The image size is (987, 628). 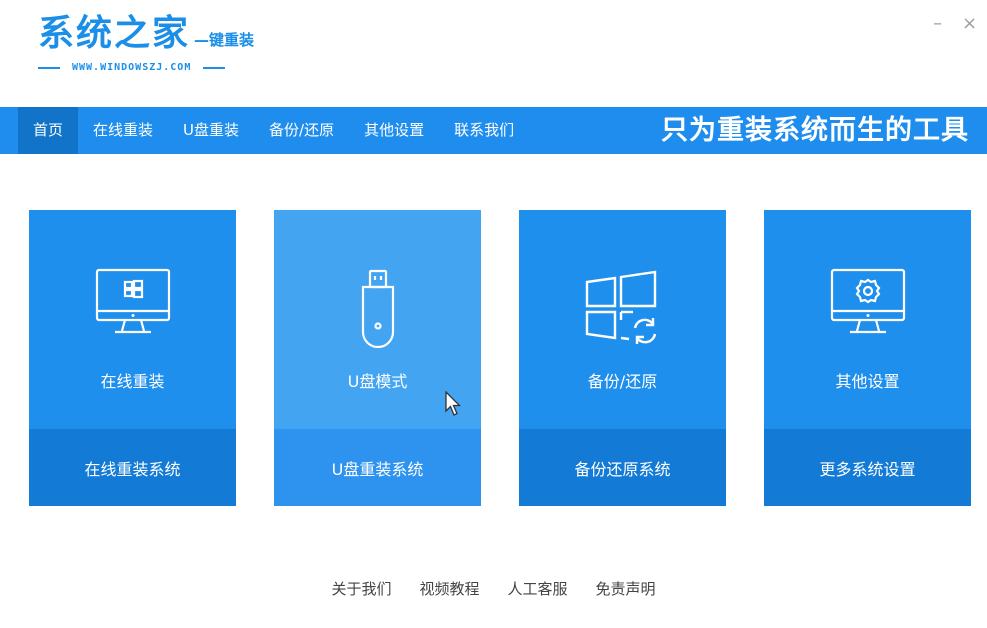 What do you see at coordinates (132, 67) in the screenshot?
I see `logo-url: WWW.WINDOWSZJ.COM` at bounding box center [132, 67].